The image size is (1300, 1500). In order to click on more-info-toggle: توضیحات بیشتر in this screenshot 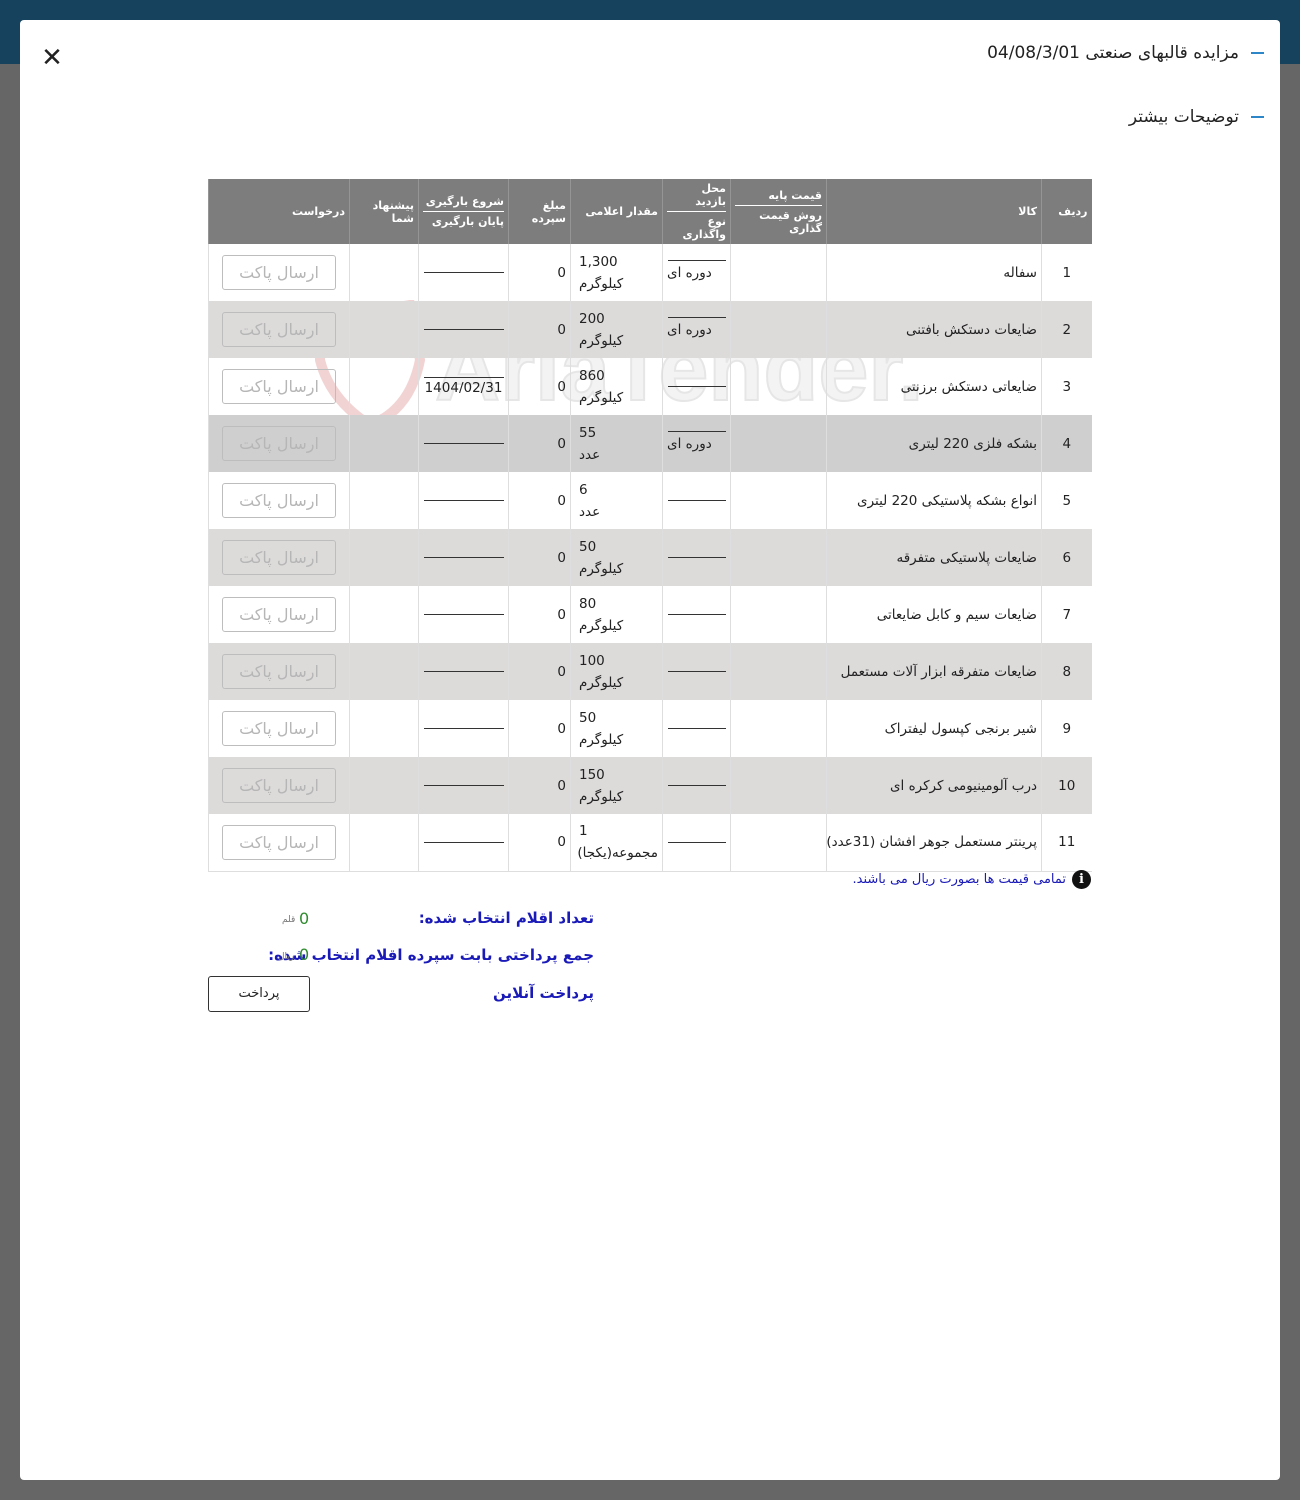, I will do `click(1196, 117)`.